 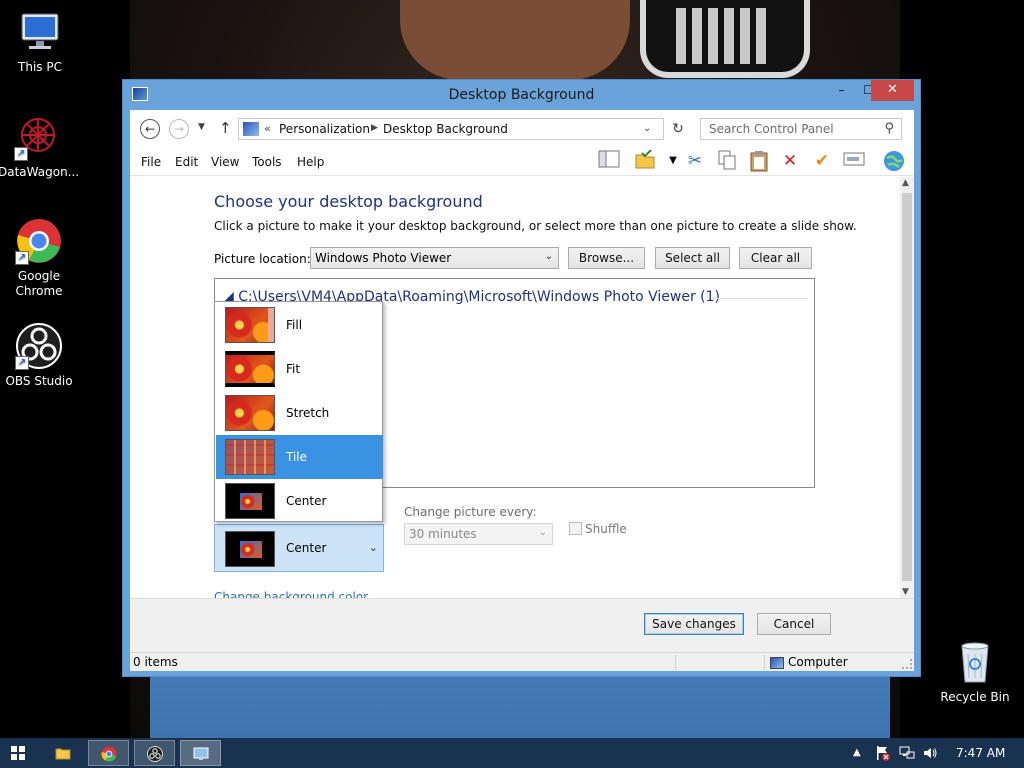 I want to click on search-input, so click(x=789, y=129).